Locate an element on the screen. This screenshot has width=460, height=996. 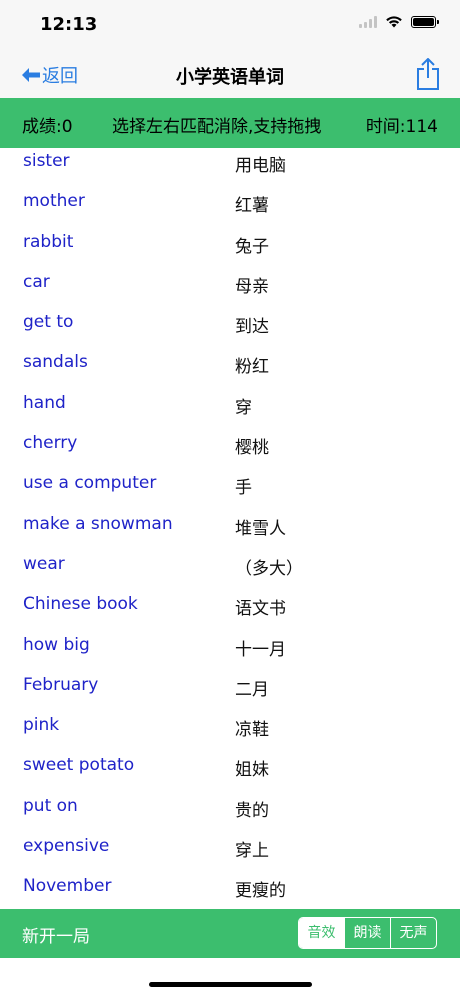
english-word: use a computer is located at coordinates (89, 483).